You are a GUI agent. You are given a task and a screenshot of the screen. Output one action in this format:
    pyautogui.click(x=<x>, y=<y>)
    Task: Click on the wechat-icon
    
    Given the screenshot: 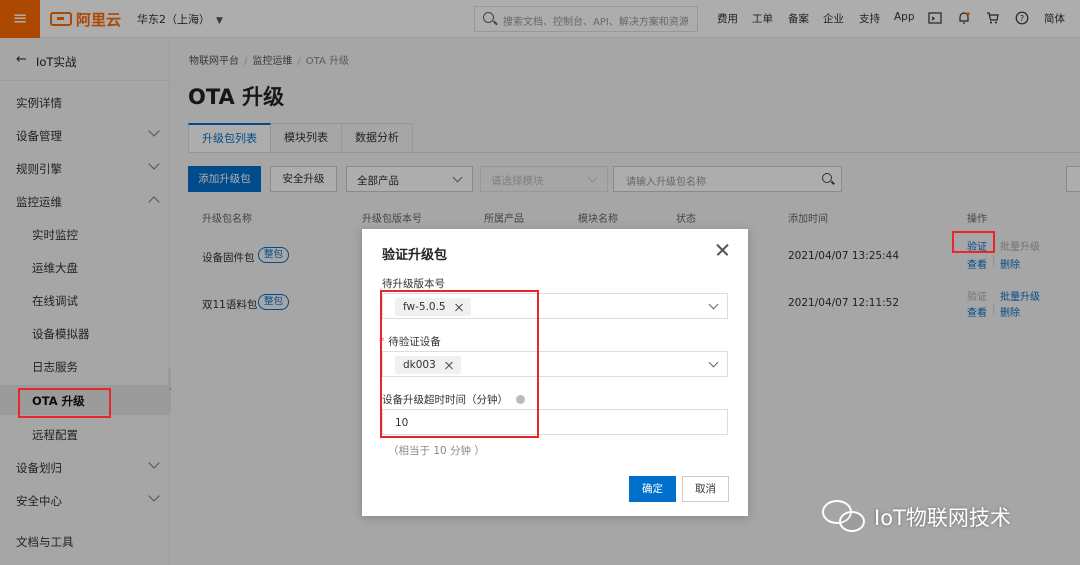 What is the action you would take?
    pyautogui.click(x=844, y=517)
    